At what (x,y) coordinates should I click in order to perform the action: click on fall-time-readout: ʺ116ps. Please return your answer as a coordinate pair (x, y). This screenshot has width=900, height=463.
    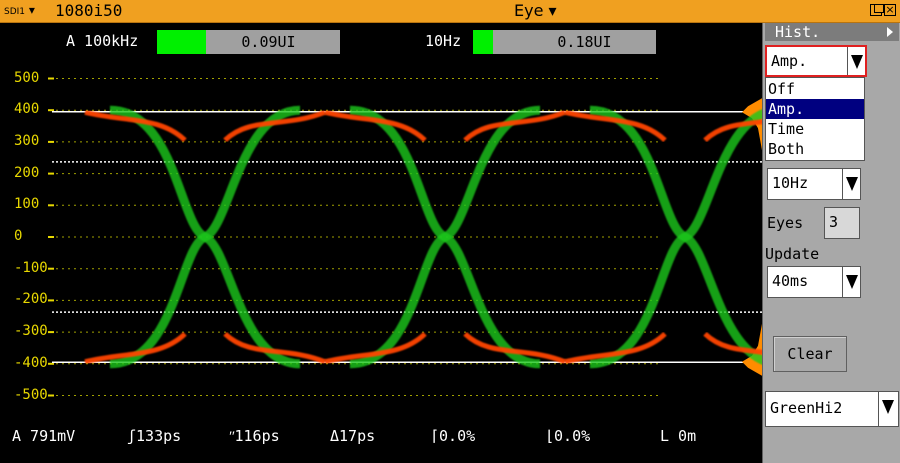
    Looking at the image, I should click on (254, 436).